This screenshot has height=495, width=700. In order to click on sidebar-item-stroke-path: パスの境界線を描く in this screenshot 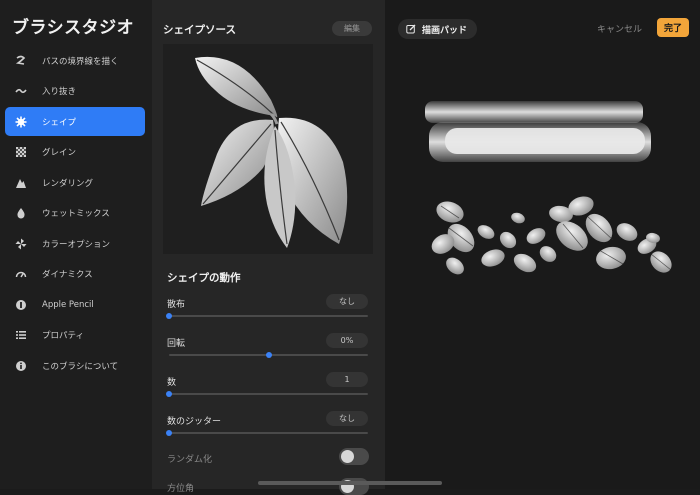, I will do `click(75, 60)`.